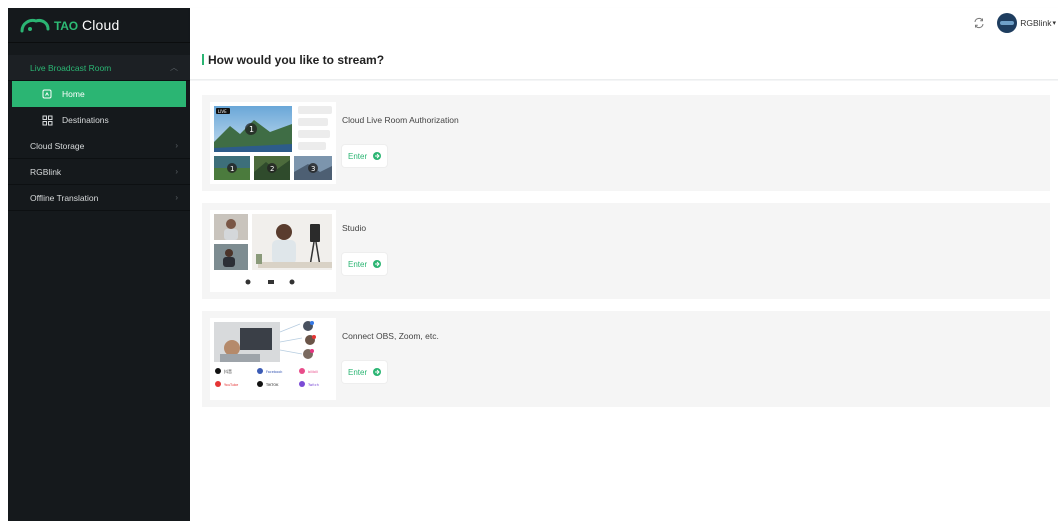 This screenshot has width=1058, height=521. What do you see at coordinates (85, 120) in the screenshot?
I see `sidebar-item-label: Destinations` at bounding box center [85, 120].